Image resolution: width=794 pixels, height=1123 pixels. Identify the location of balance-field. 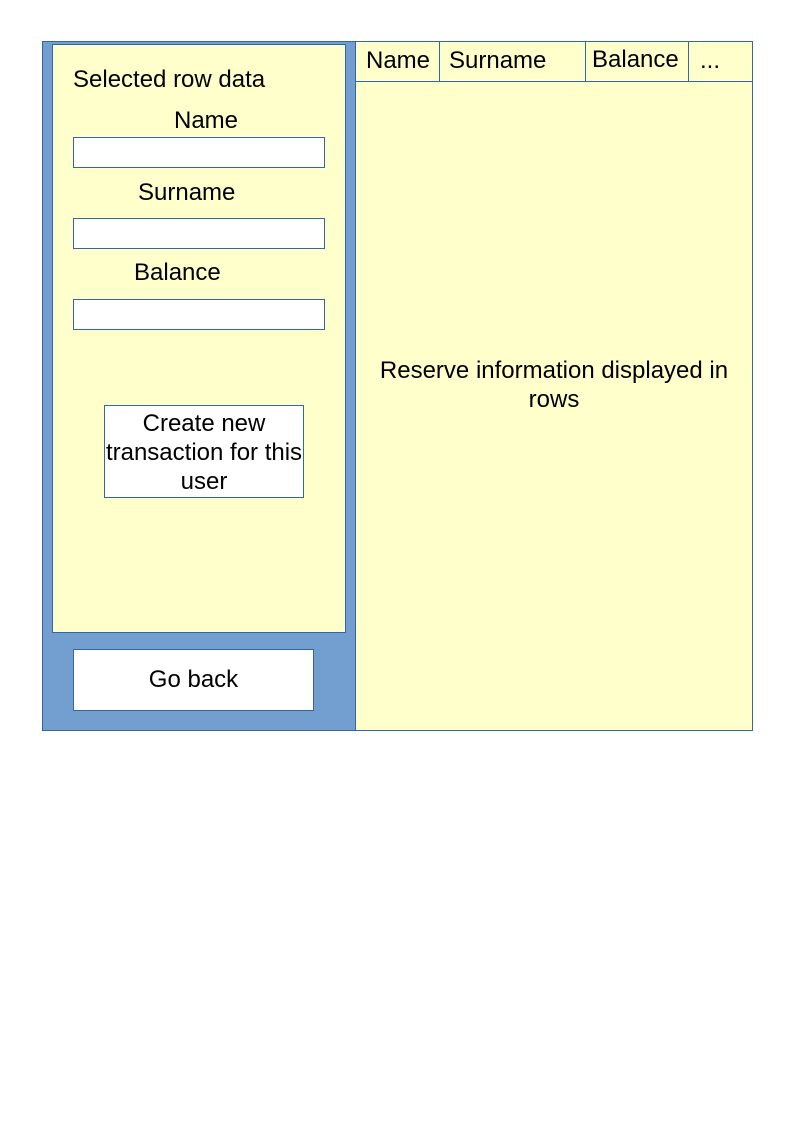
(199, 314).